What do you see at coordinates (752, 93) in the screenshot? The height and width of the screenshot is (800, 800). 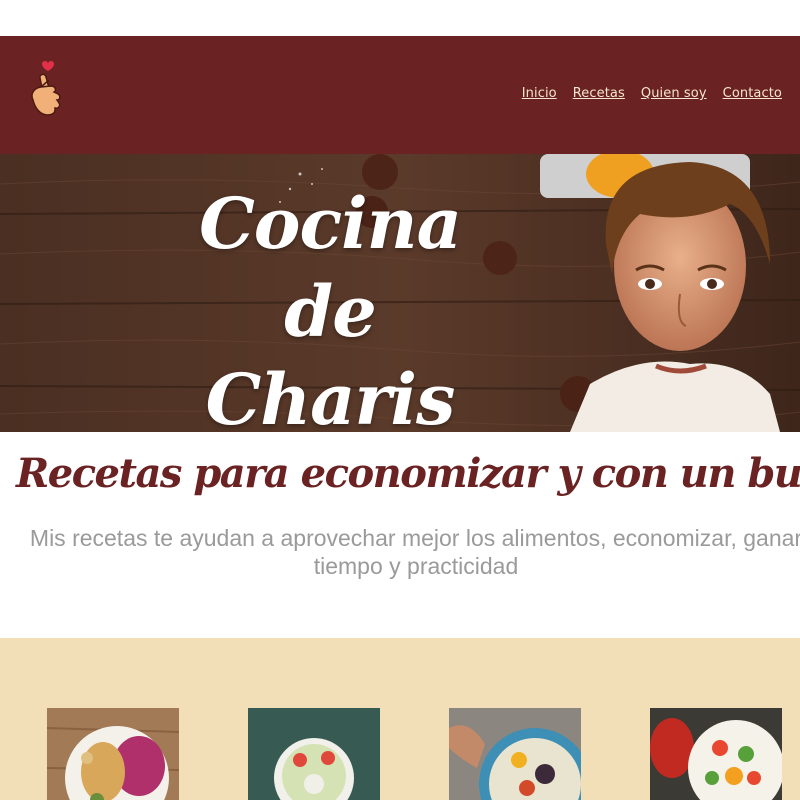 I see `nav-link-contacto: Contacto` at bounding box center [752, 93].